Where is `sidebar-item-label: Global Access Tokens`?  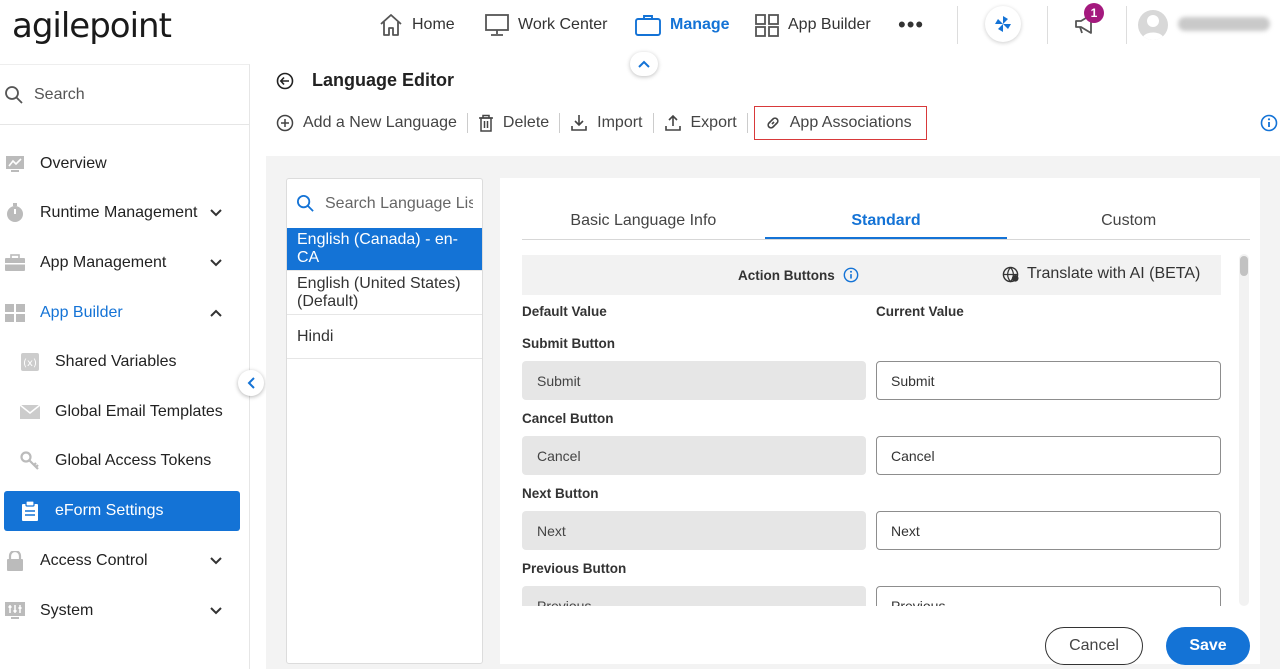 sidebar-item-label: Global Access Tokens is located at coordinates (133, 460).